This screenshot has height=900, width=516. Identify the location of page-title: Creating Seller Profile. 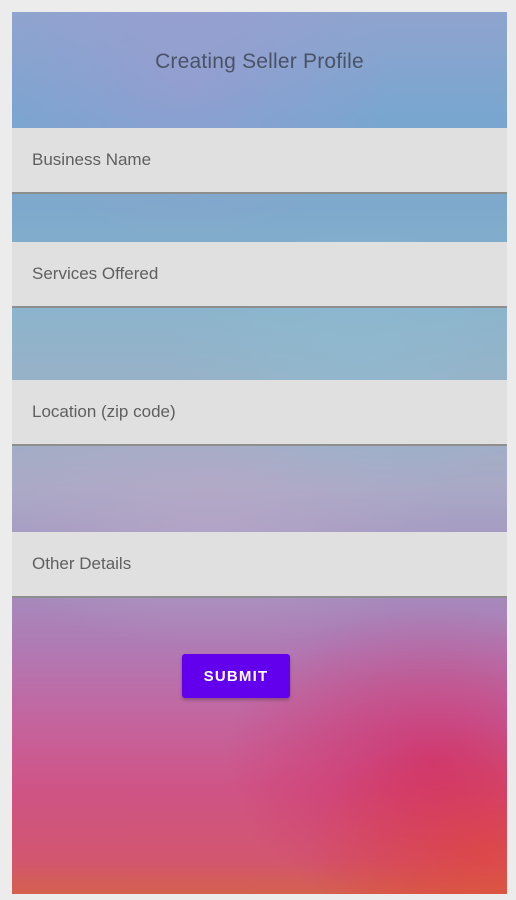
(259, 61).